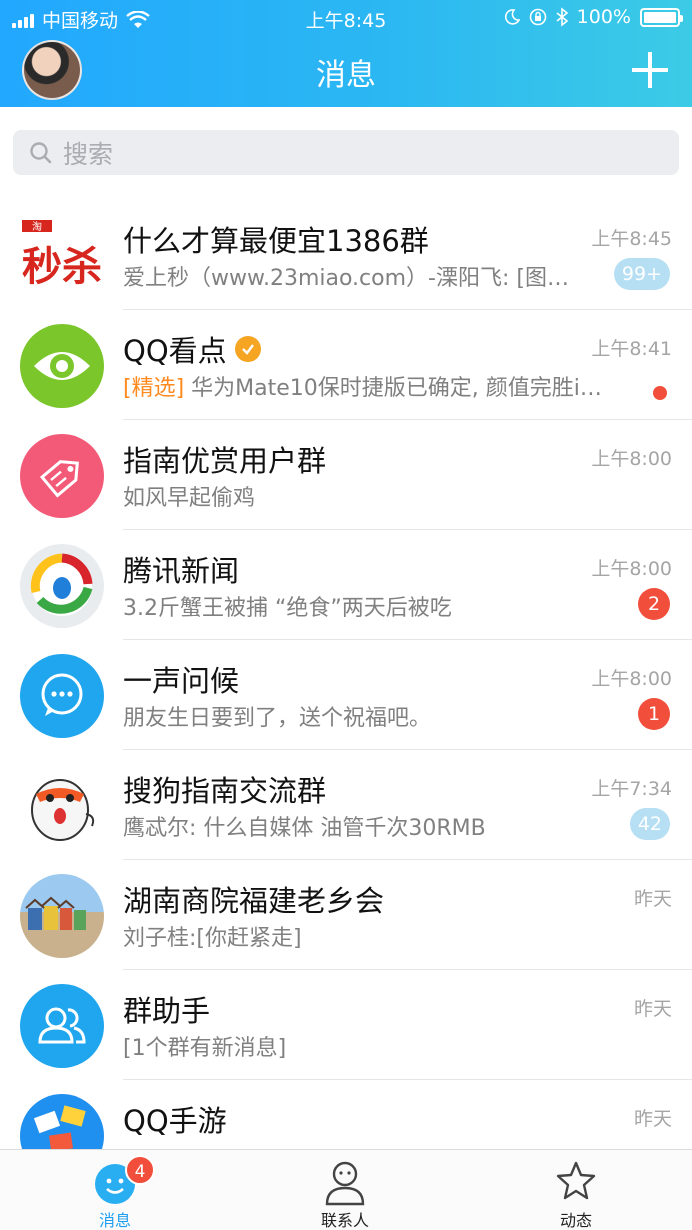  I want to click on conversation-row: 湖南商院福建老乡会 刘子桂:[你赶紧走] 昨天, so click(346, 915).